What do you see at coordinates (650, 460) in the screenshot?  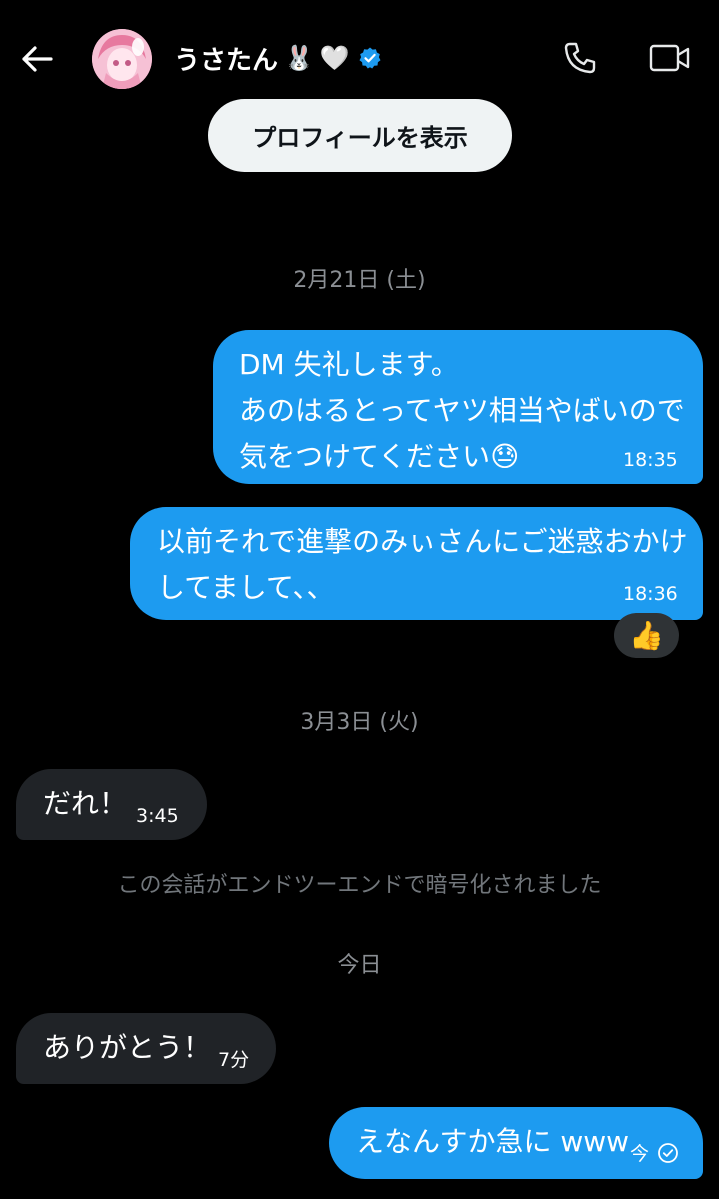 I see `message-time: 18:35` at bounding box center [650, 460].